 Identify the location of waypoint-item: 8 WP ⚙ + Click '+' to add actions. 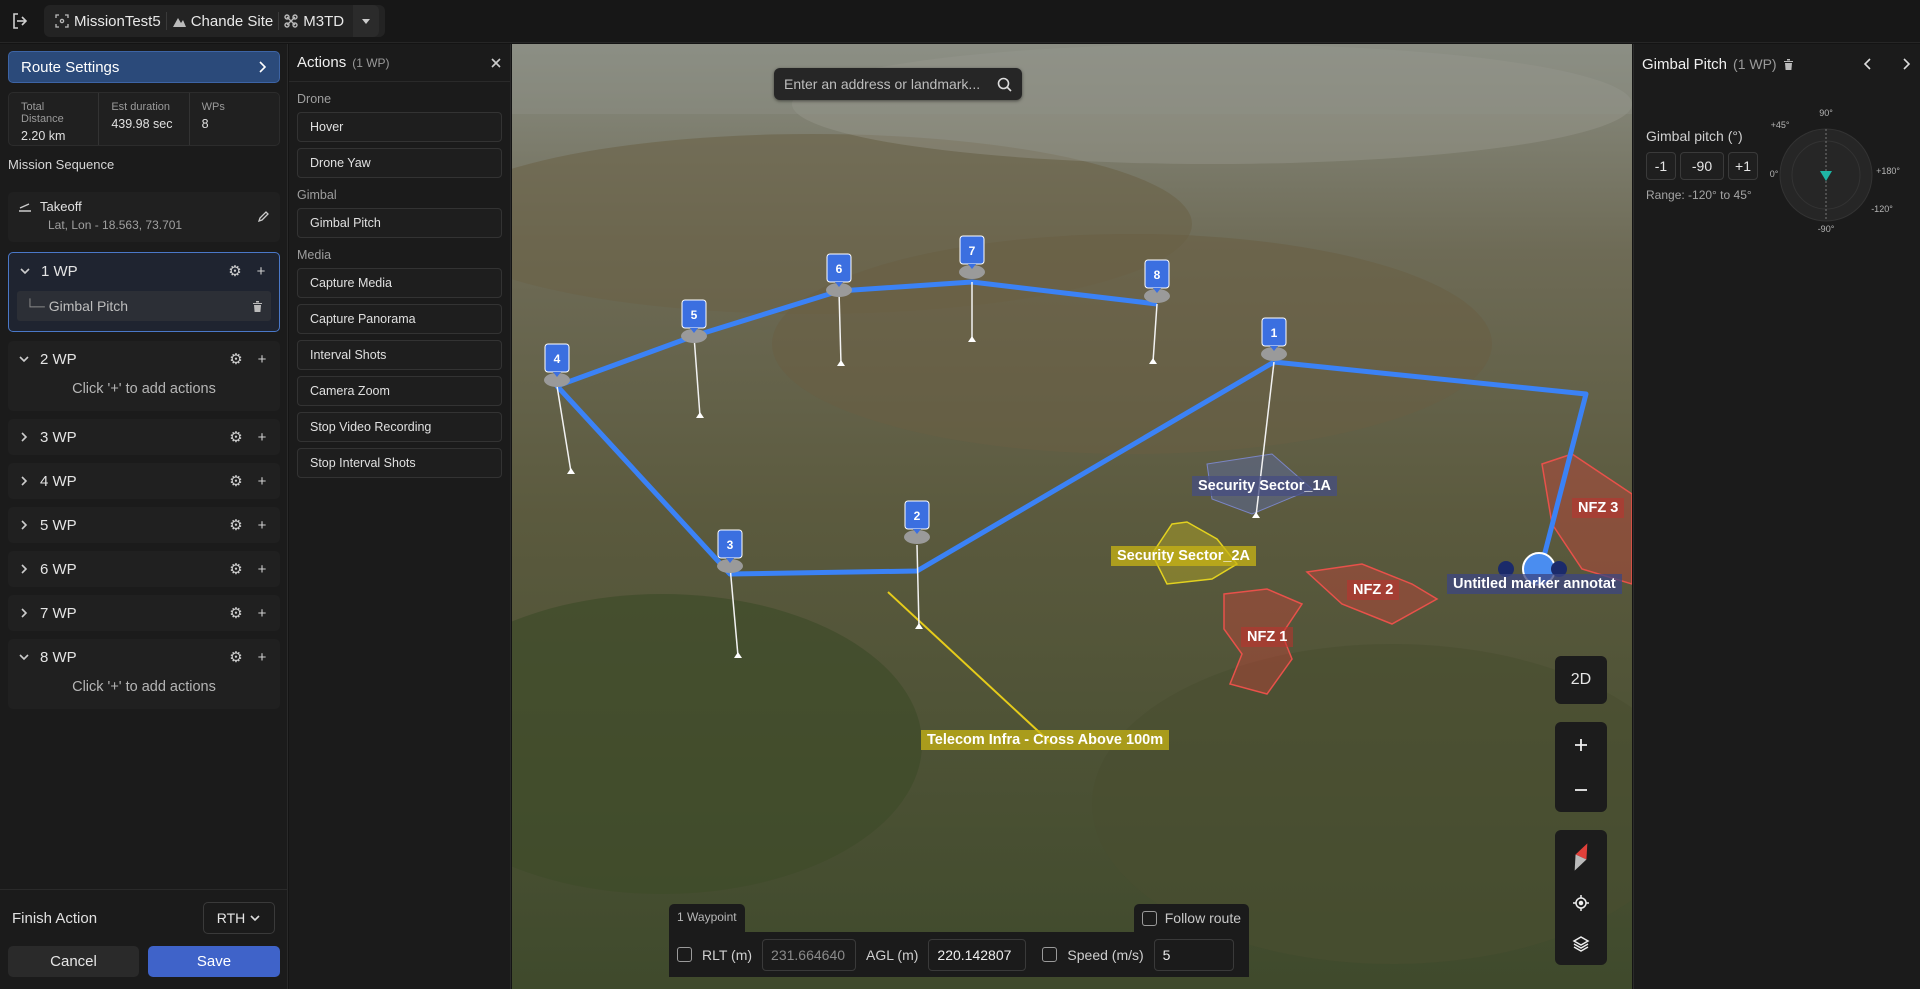
(144, 674).